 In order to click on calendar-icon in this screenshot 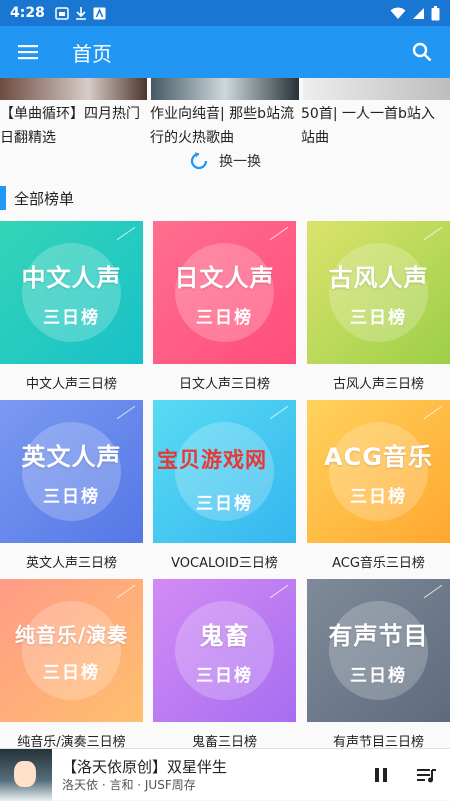, I will do `click(62, 13)`.